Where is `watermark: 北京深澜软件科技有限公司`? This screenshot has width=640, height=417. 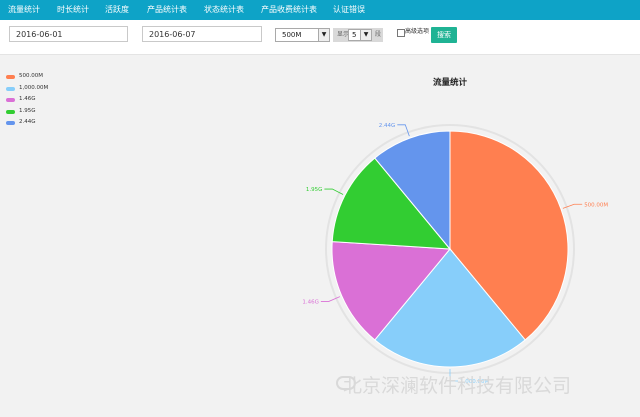
watermark: 北京深澜软件科技有限公司 is located at coordinates (457, 386).